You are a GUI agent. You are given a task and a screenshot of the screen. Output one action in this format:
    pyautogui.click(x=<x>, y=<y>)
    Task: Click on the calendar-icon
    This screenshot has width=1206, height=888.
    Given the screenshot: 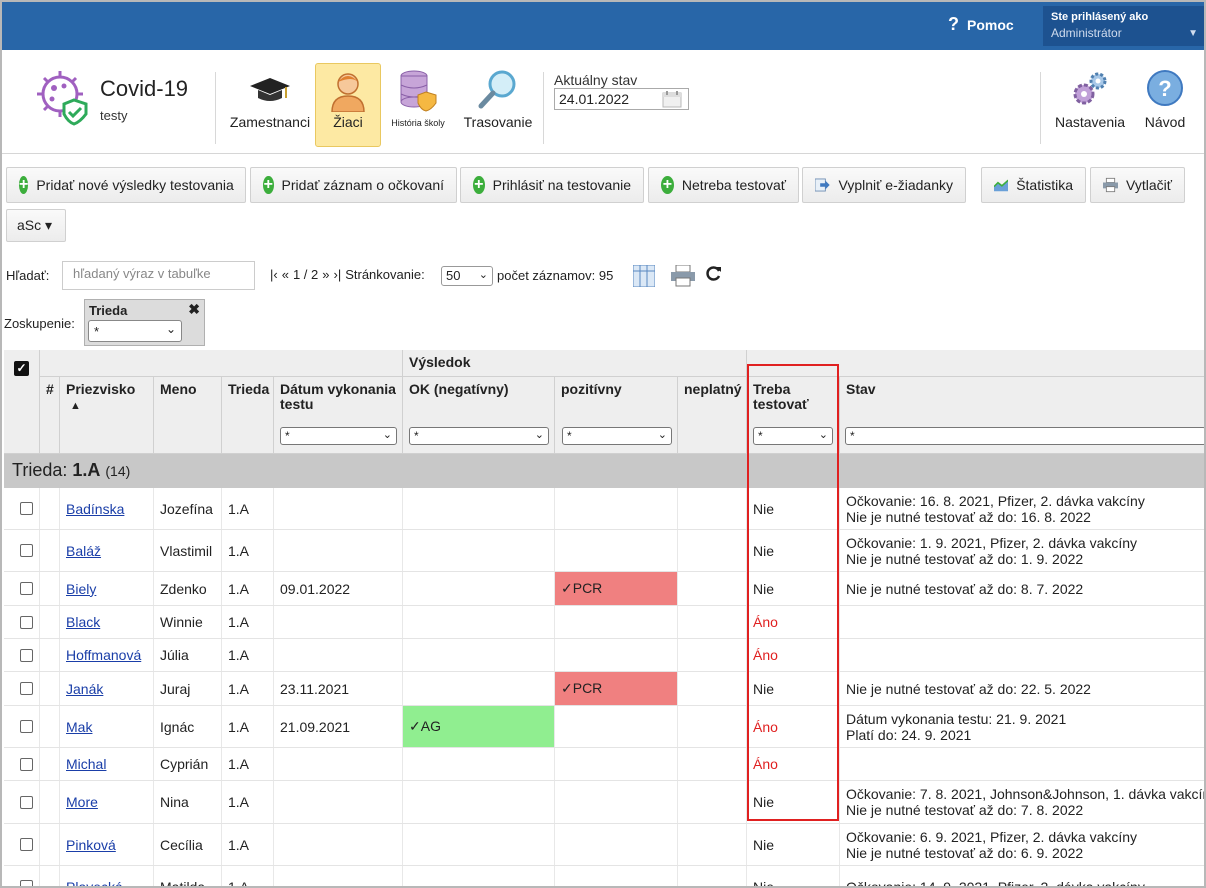 What is the action you would take?
    pyautogui.click(x=672, y=99)
    